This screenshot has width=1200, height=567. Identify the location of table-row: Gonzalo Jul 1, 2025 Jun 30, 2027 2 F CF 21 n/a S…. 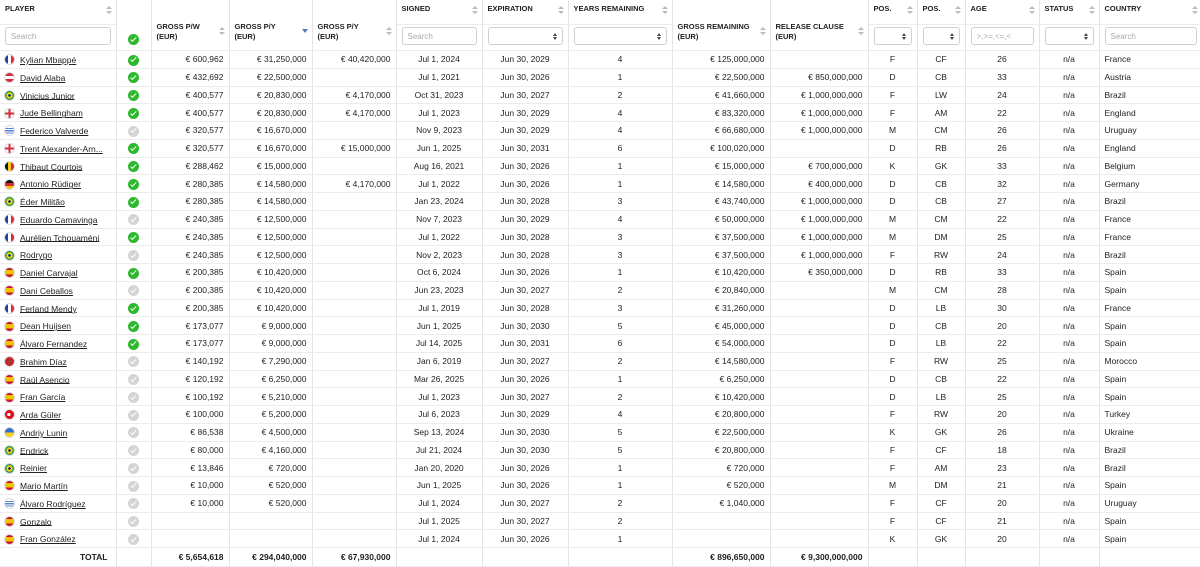
(600, 521).